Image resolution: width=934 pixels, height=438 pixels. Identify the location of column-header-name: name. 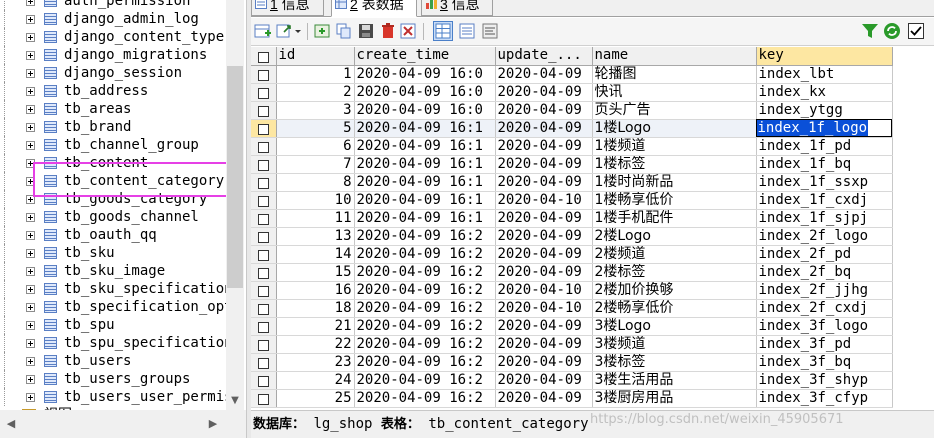
(674, 56).